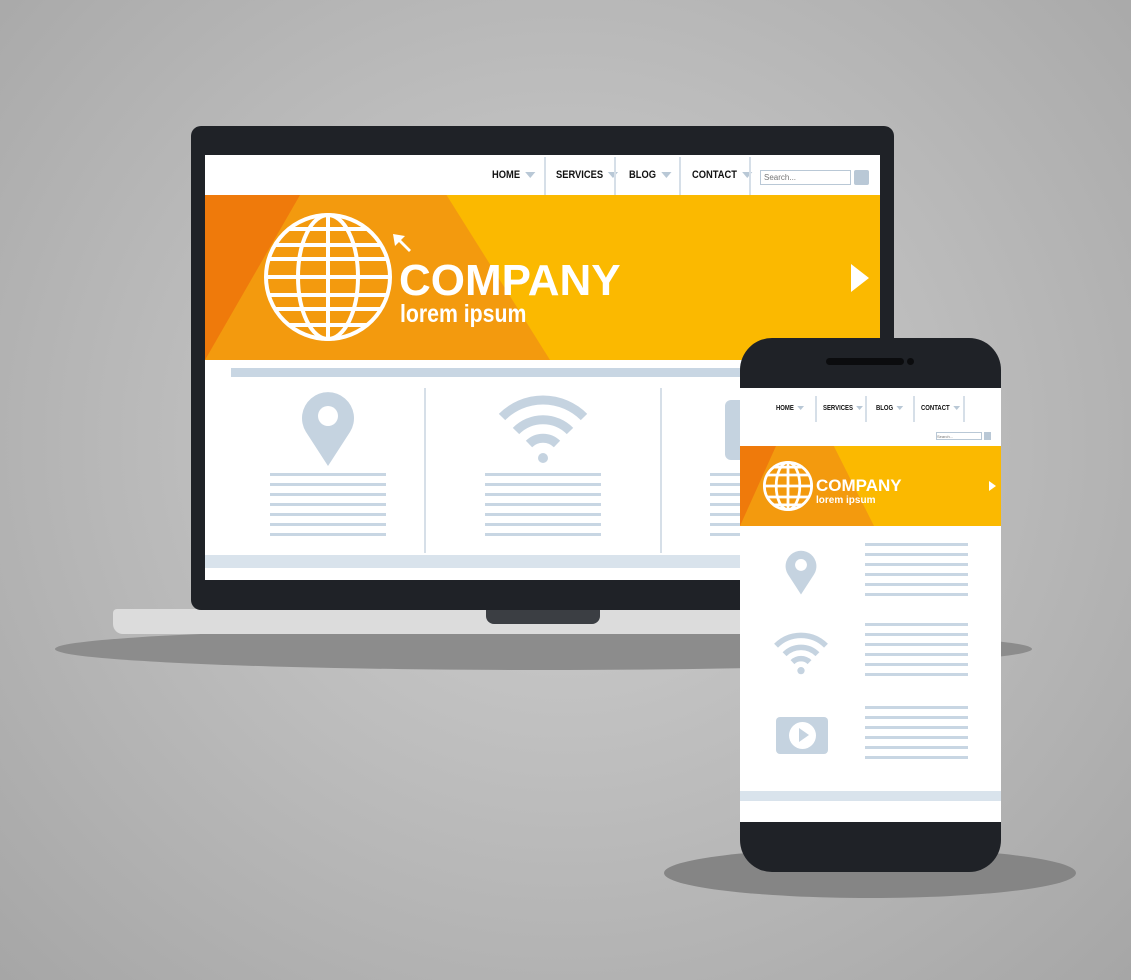 The height and width of the screenshot is (980, 1131). I want to click on footer-bar, so click(870, 796).